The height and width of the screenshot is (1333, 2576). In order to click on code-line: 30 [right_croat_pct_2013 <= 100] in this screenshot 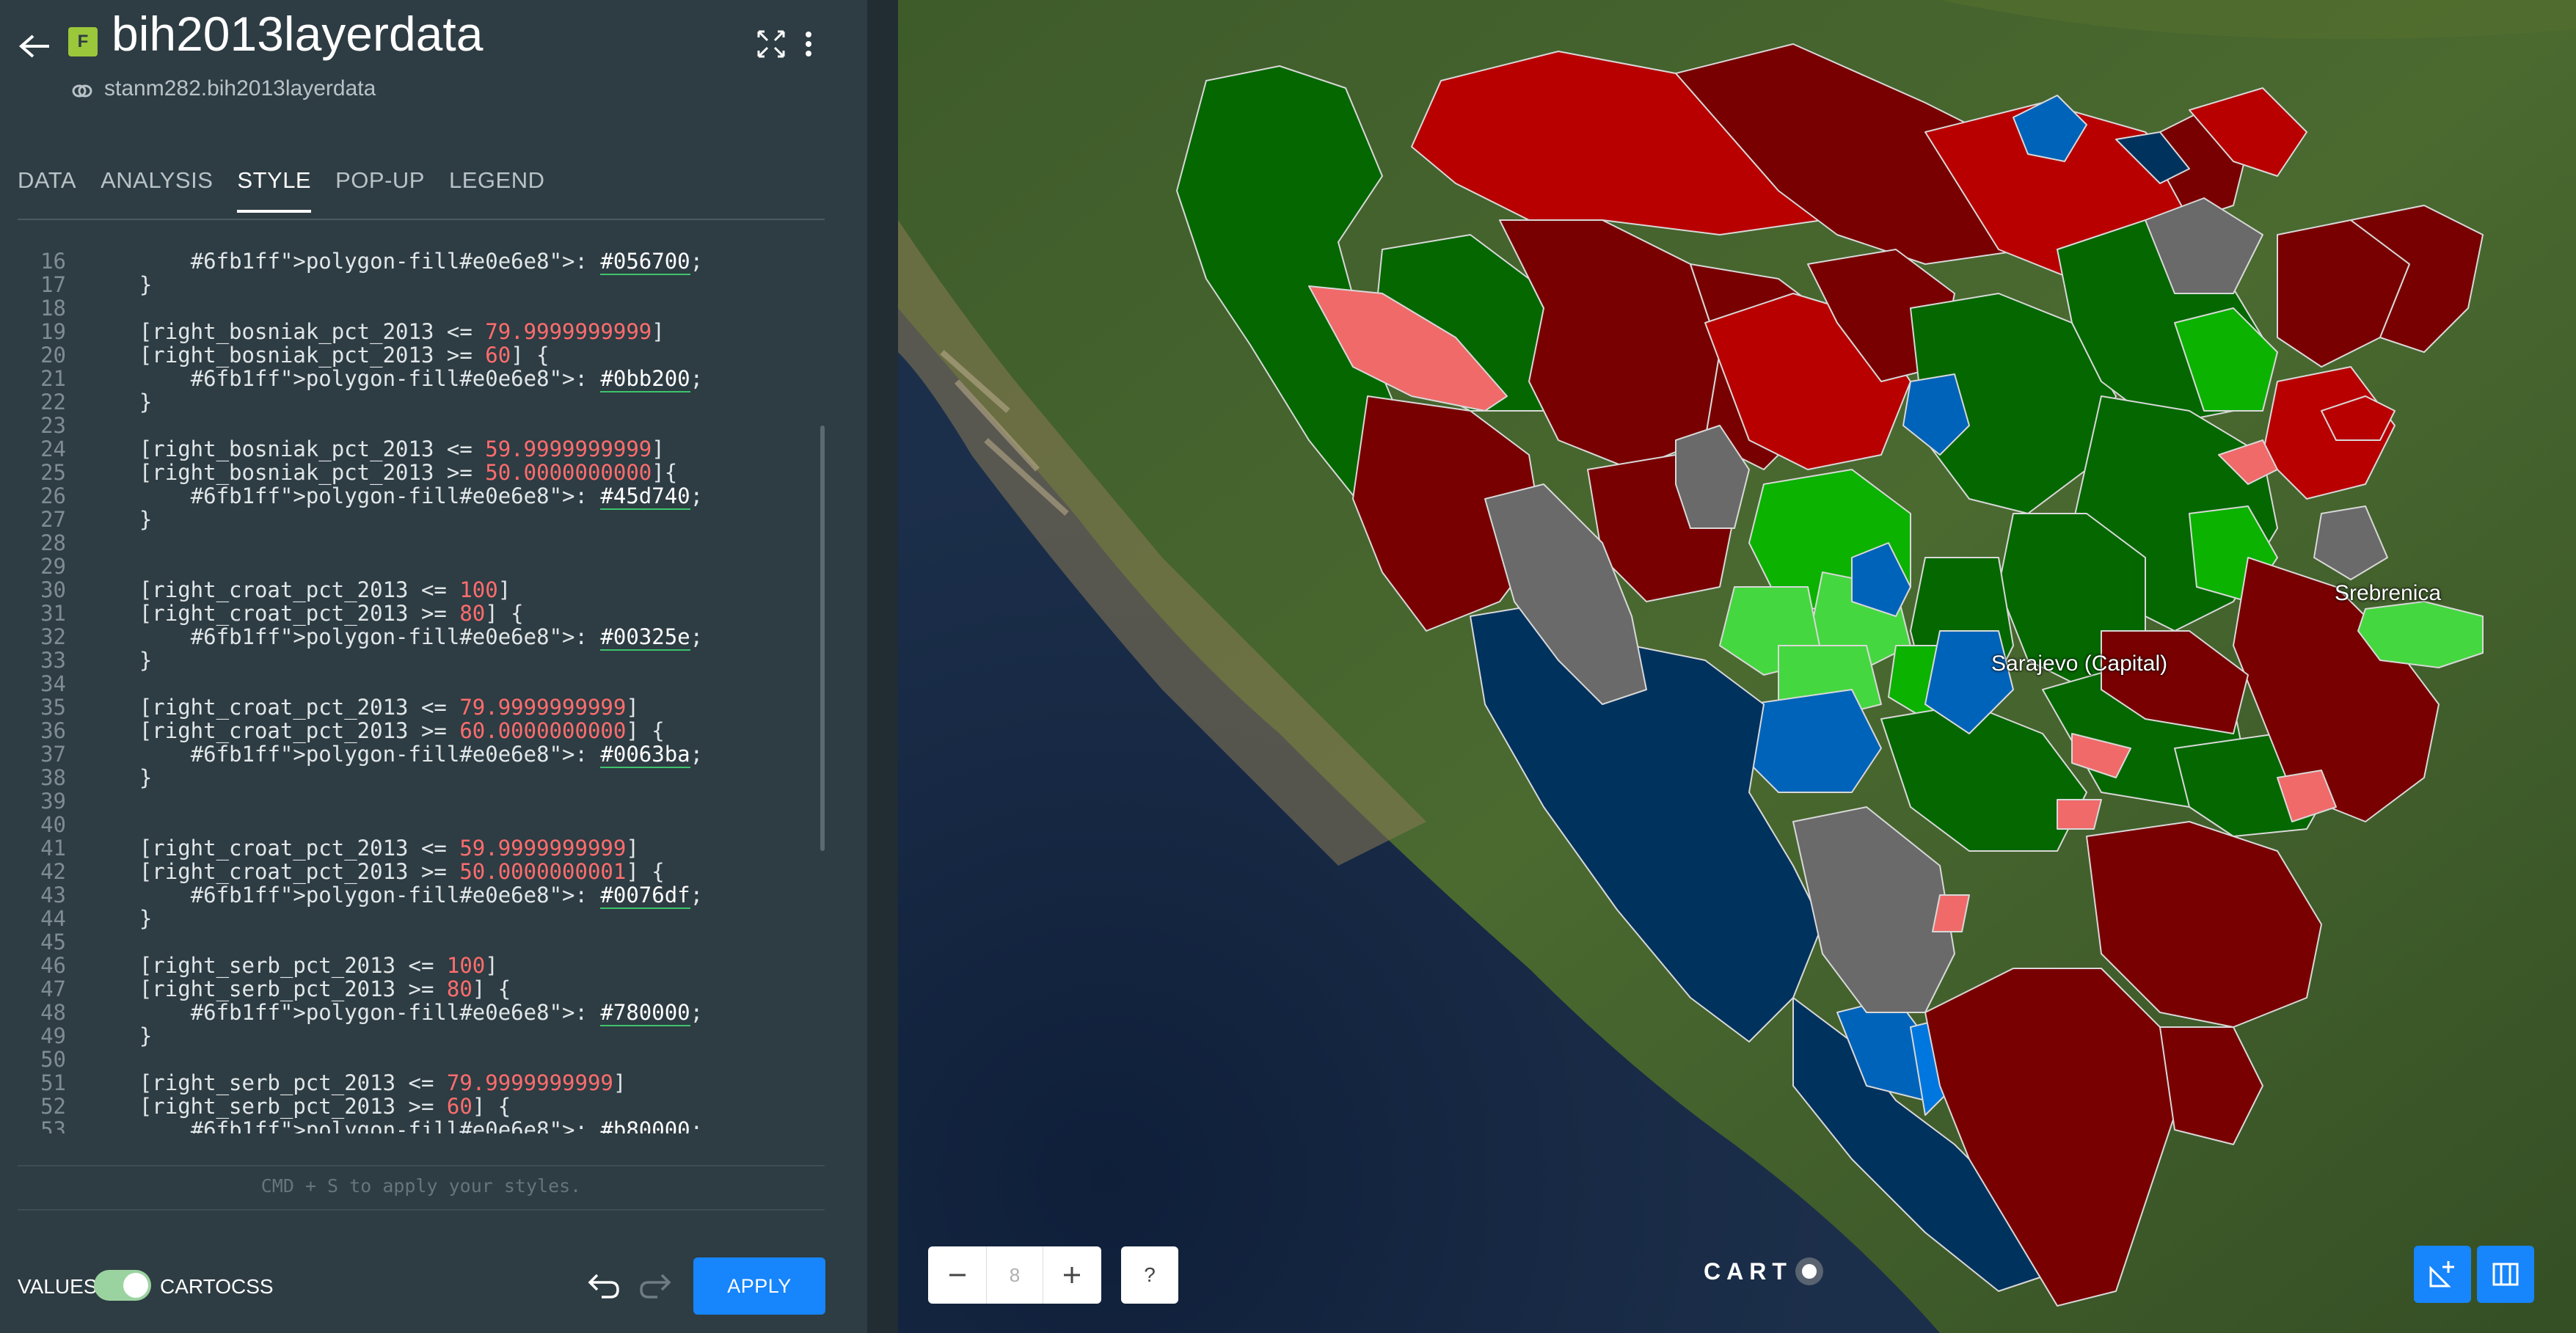, I will do `click(421, 590)`.